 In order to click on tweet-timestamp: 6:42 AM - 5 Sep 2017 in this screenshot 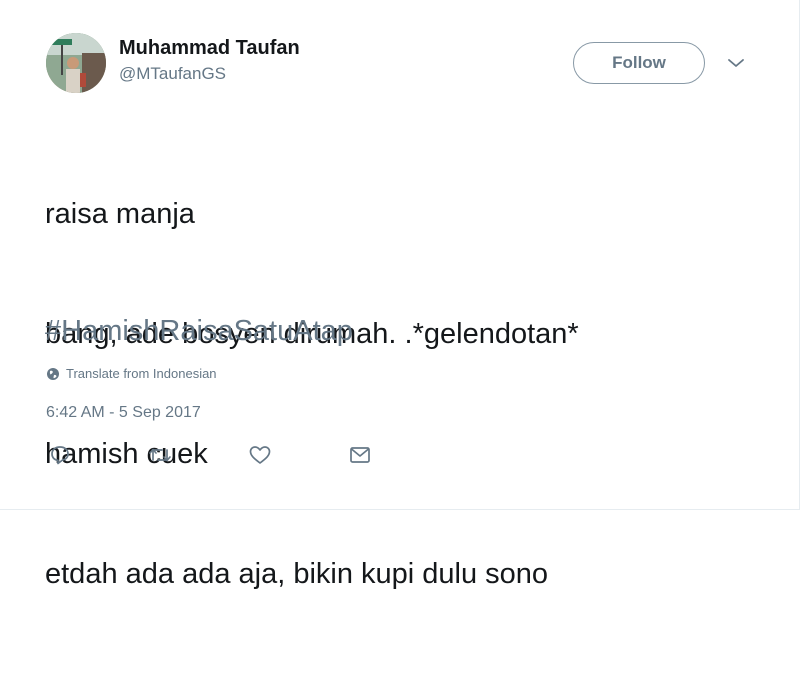, I will do `click(123, 413)`.